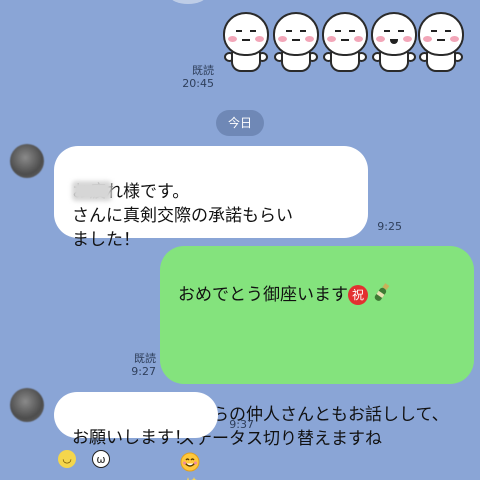 This screenshot has width=480, height=480. Describe the element at coordinates (190, 462) in the screenshot. I see `smiling-face-icon` at that location.